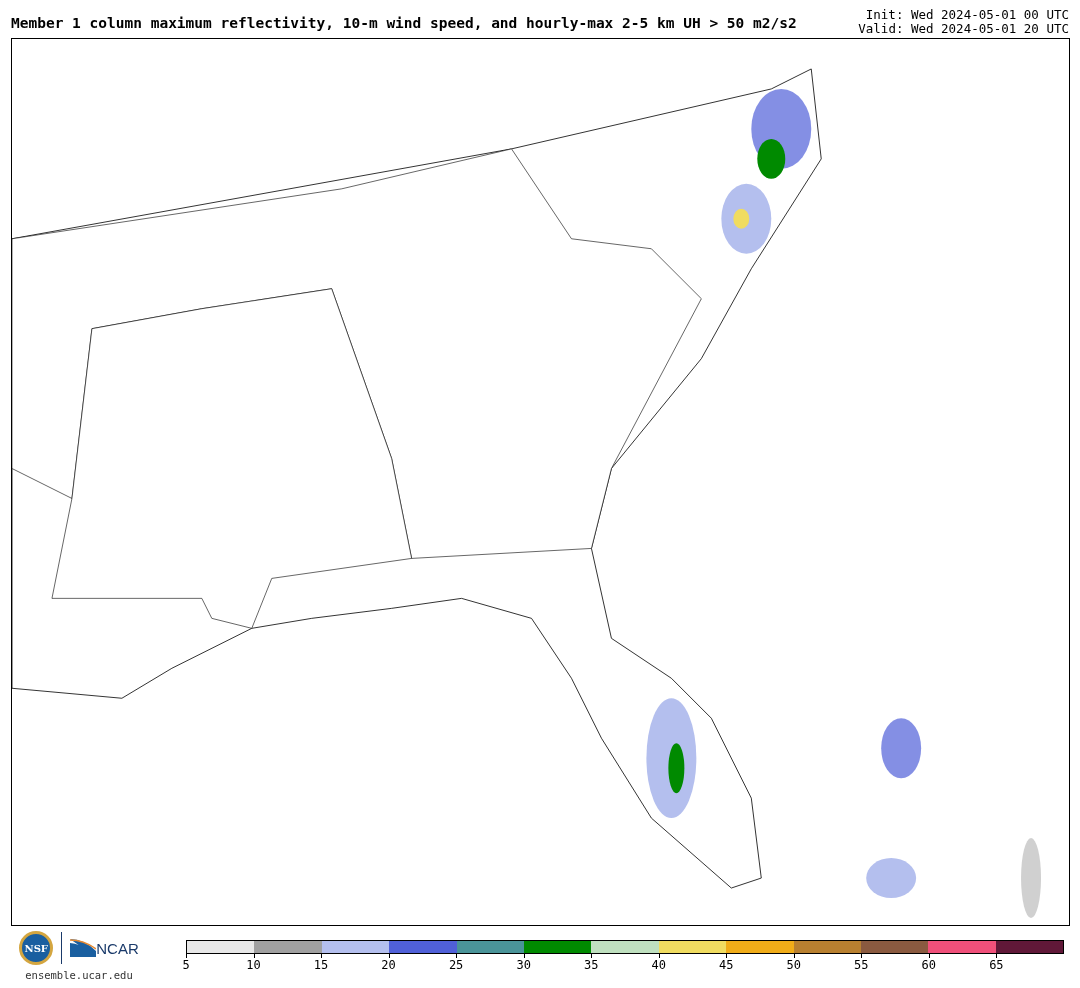 This screenshot has height=988, width=1080. I want to click on tick-label: 10, so click(253, 965).